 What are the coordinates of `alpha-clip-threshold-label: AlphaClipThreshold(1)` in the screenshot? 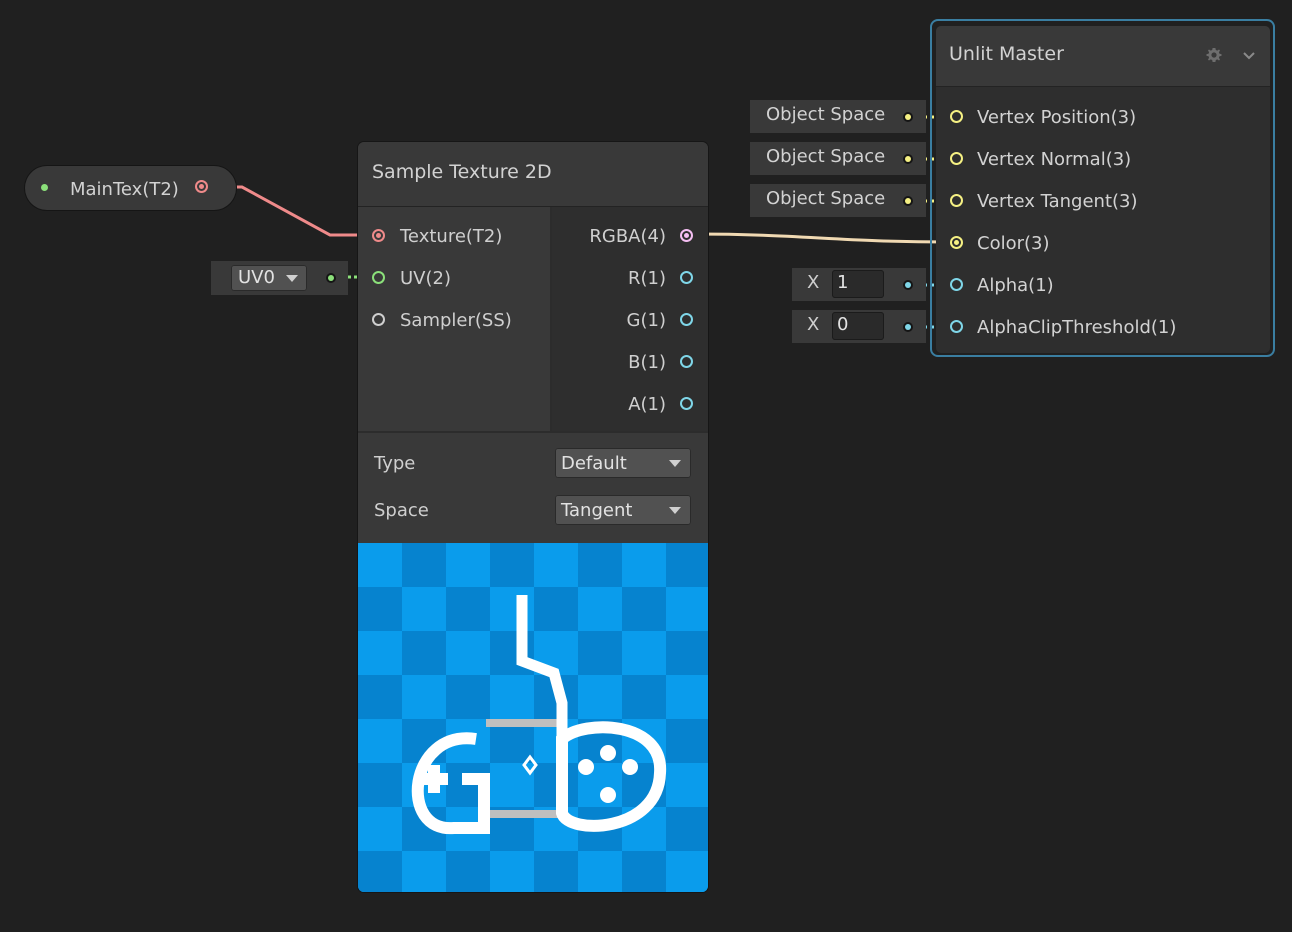 It's located at (1077, 327).